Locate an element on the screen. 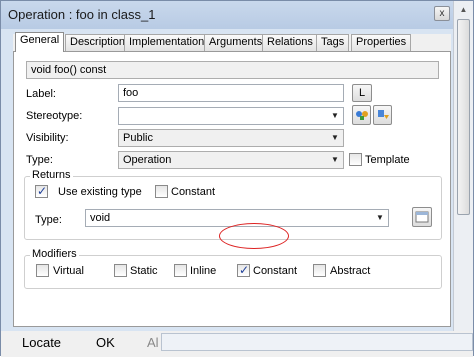 This screenshot has height=357, width=474. highlight-annotation is located at coordinates (254, 236).